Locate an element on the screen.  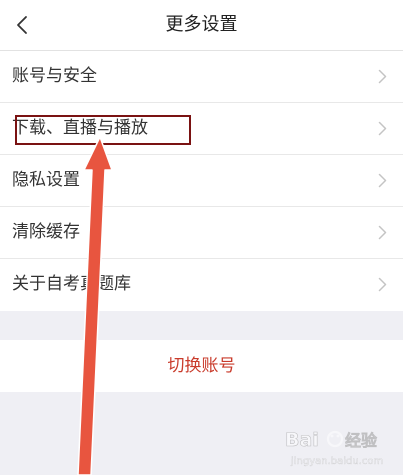
settings-item-label: 账号与安全 is located at coordinates (54, 76).